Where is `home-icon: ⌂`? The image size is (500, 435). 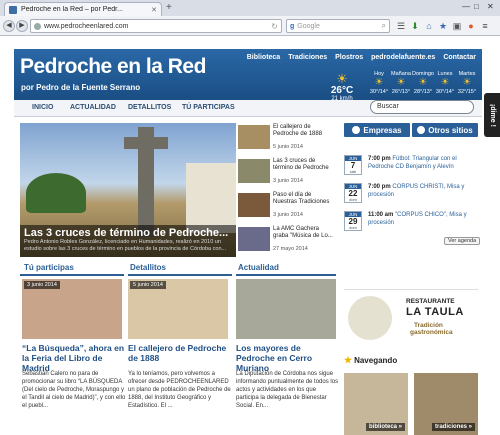
home-icon: ⌂ is located at coordinates (429, 26).